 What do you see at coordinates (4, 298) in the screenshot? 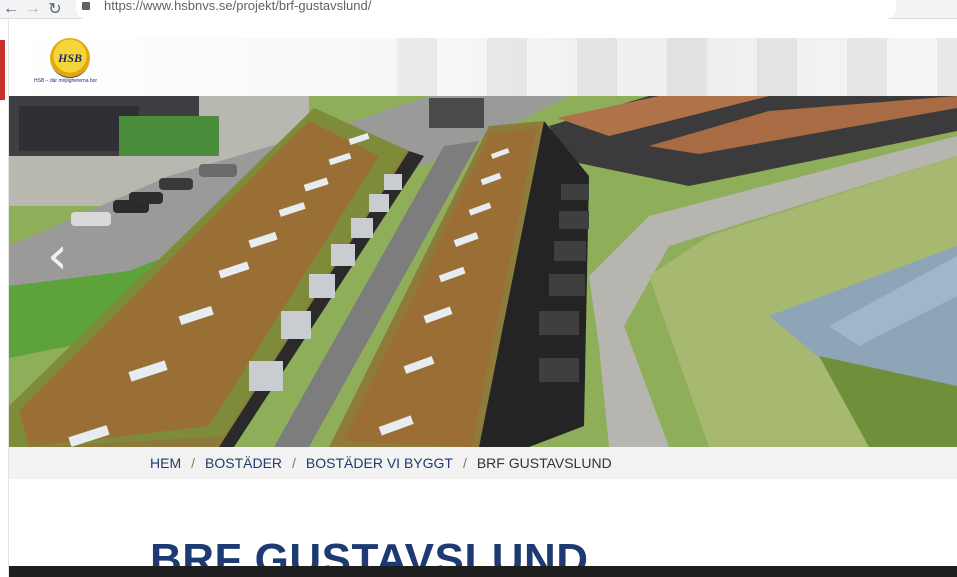
I see `left-edge-strip` at bounding box center [4, 298].